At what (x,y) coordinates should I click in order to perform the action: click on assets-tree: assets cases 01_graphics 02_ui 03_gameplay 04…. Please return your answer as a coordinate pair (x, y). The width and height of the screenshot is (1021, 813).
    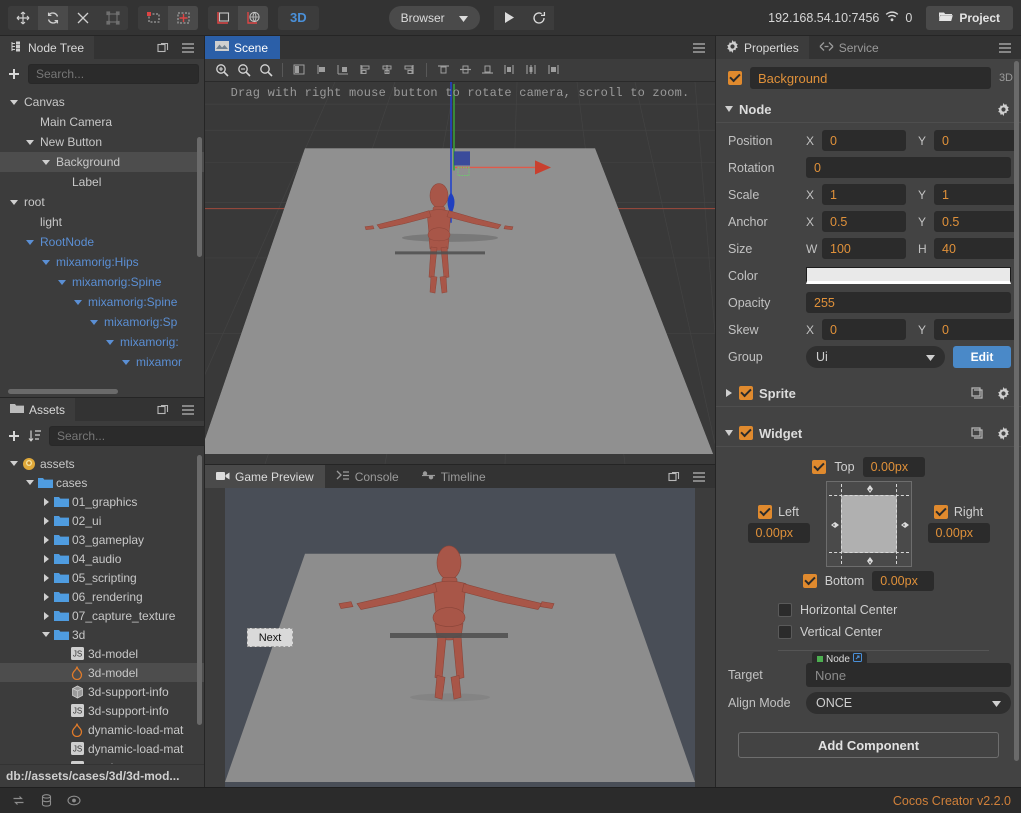
    Looking at the image, I should click on (102, 607).